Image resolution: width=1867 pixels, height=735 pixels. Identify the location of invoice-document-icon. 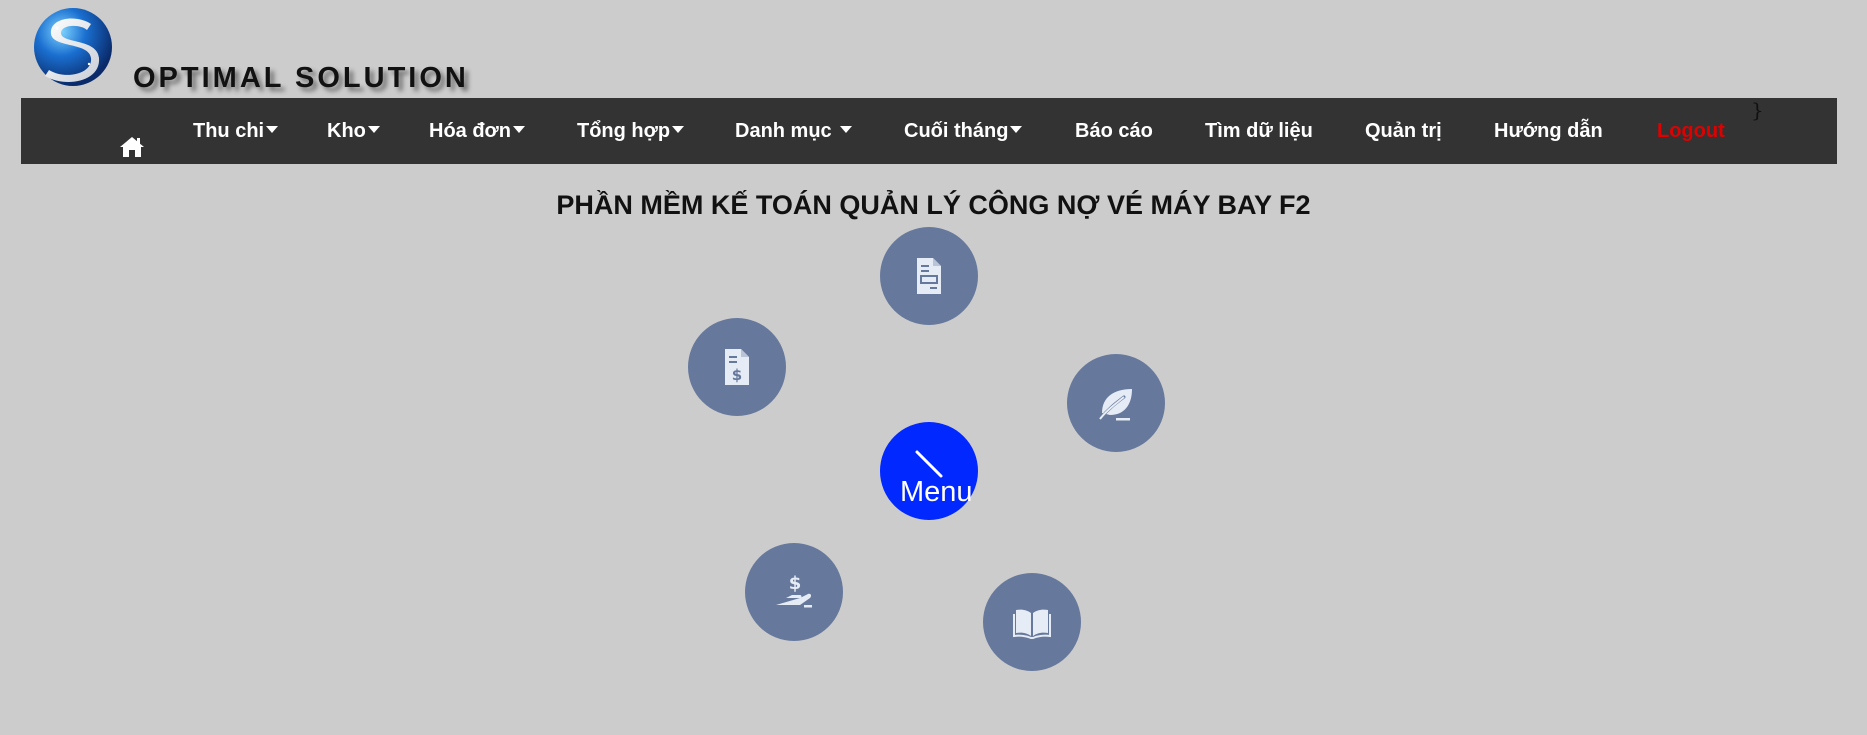
(929, 276).